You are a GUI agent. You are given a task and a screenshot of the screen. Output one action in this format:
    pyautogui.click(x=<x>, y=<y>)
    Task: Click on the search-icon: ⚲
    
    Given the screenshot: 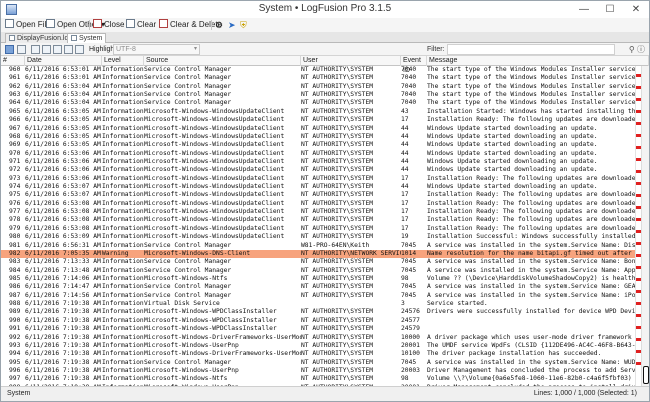 What is the action you would take?
    pyautogui.click(x=632, y=49)
    